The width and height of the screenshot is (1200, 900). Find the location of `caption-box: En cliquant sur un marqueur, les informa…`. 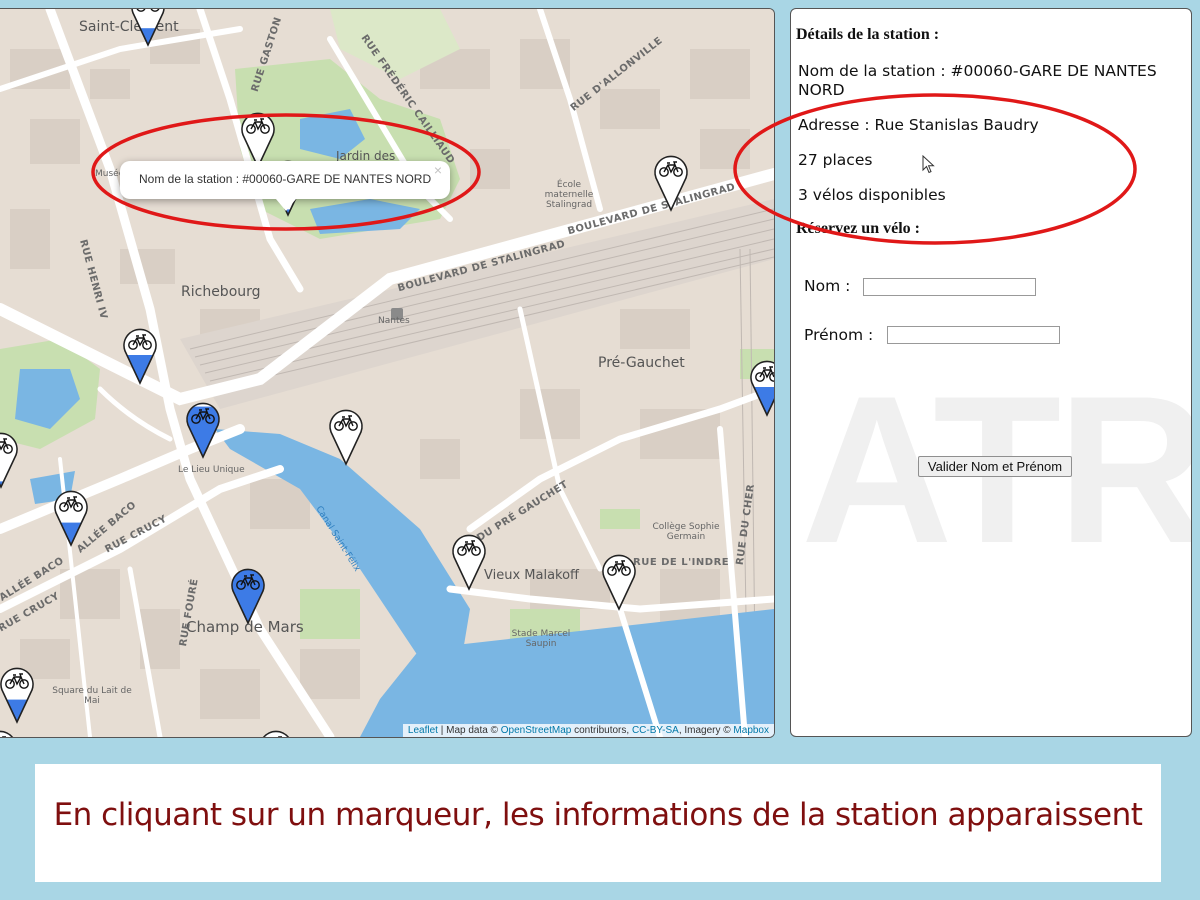

caption-box: En cliquant sur un marqueur, les informa… is located at coordinates (598, 823).